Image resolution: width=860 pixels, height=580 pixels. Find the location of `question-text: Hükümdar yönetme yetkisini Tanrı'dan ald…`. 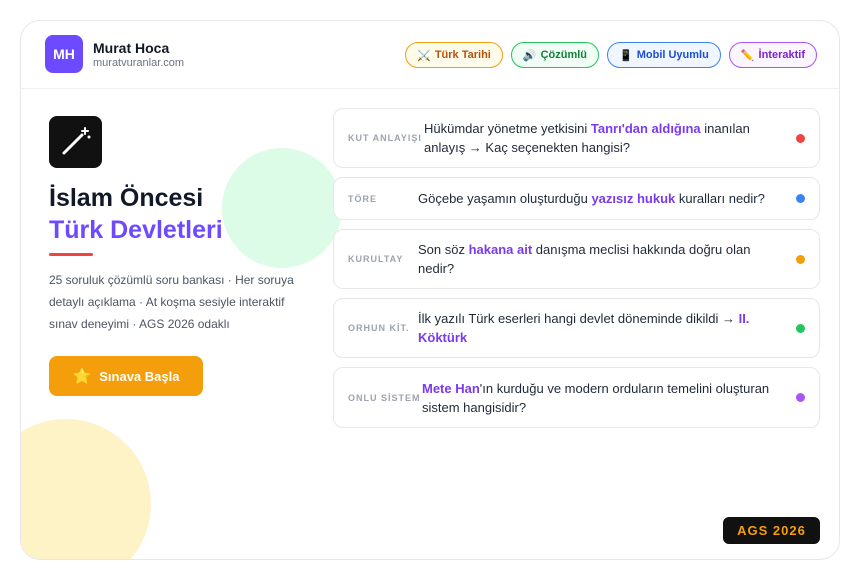

question-text: Hükümdar yönetme yetkisini Tanrı'dan ald… is located at coordinates (597, 138).